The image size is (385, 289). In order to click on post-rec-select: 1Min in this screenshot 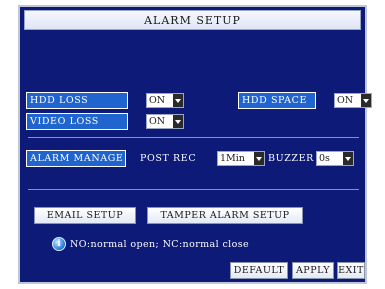, I will do `click(241, 158)`.